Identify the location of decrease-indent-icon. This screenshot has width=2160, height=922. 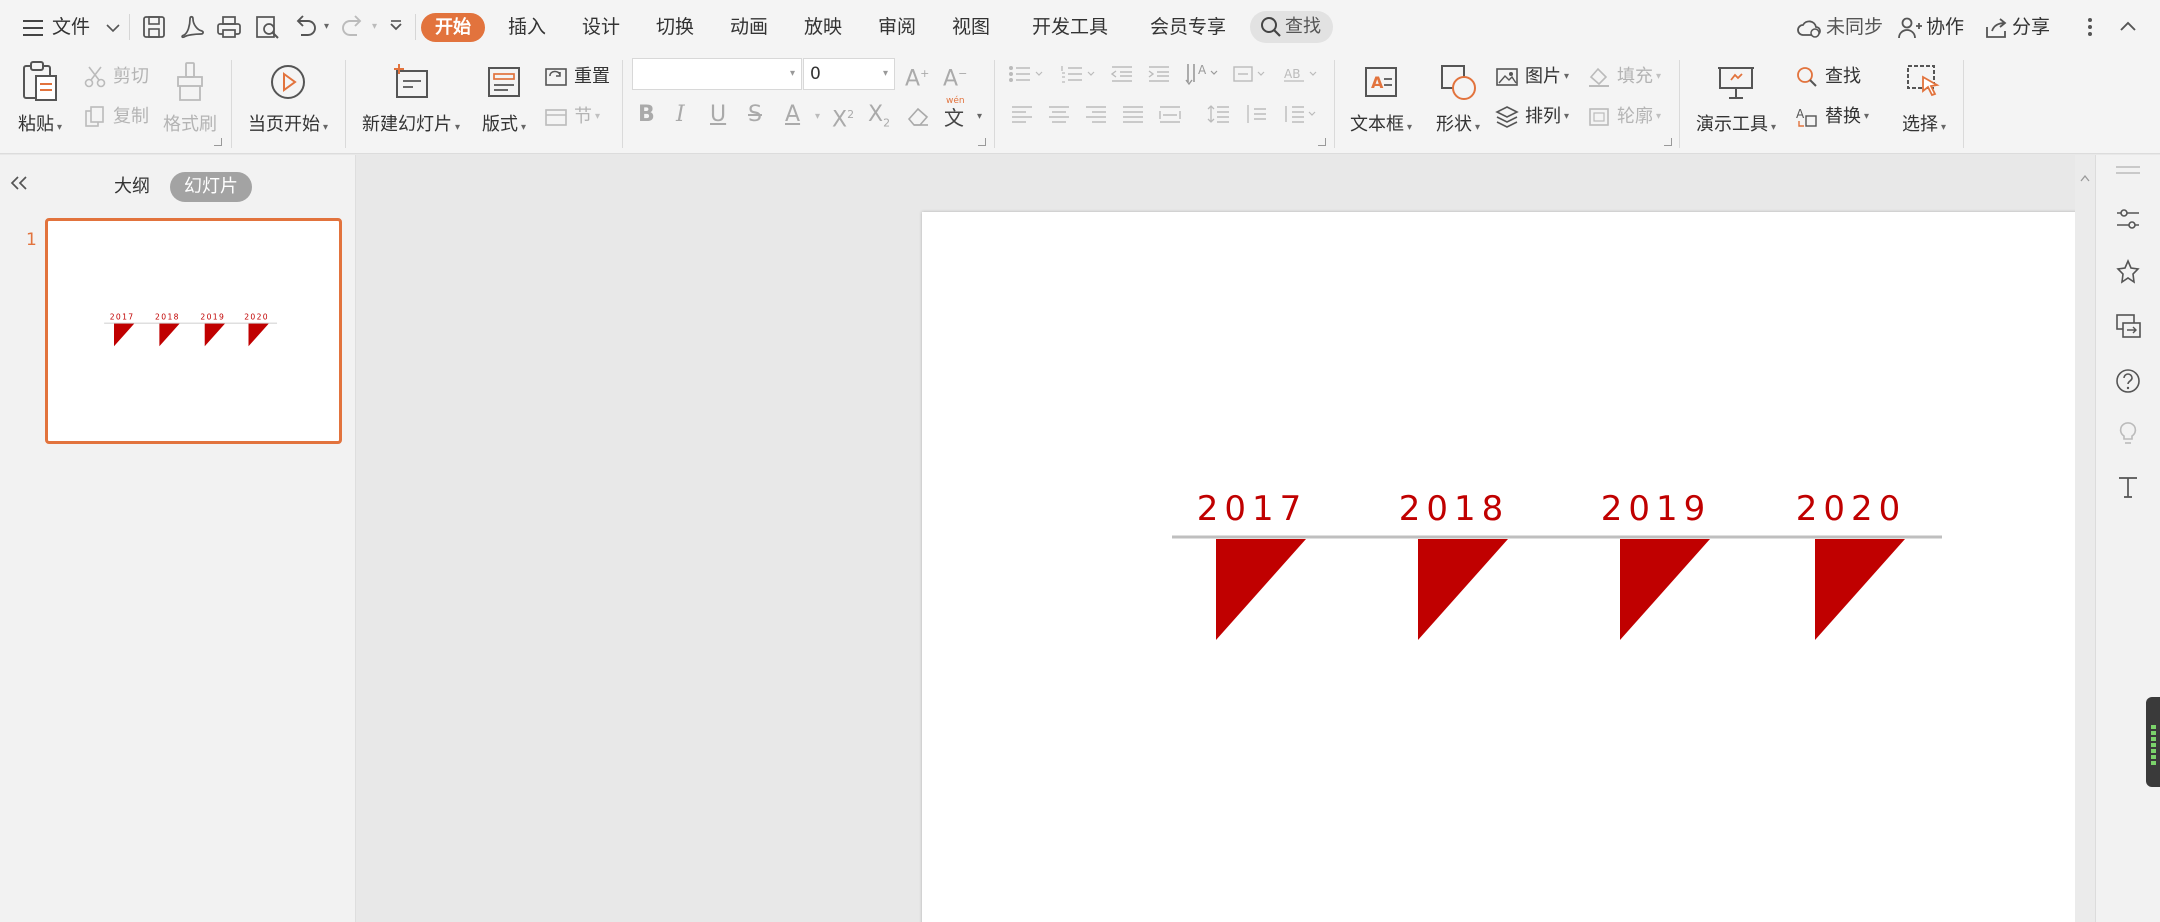
(1122, 76).